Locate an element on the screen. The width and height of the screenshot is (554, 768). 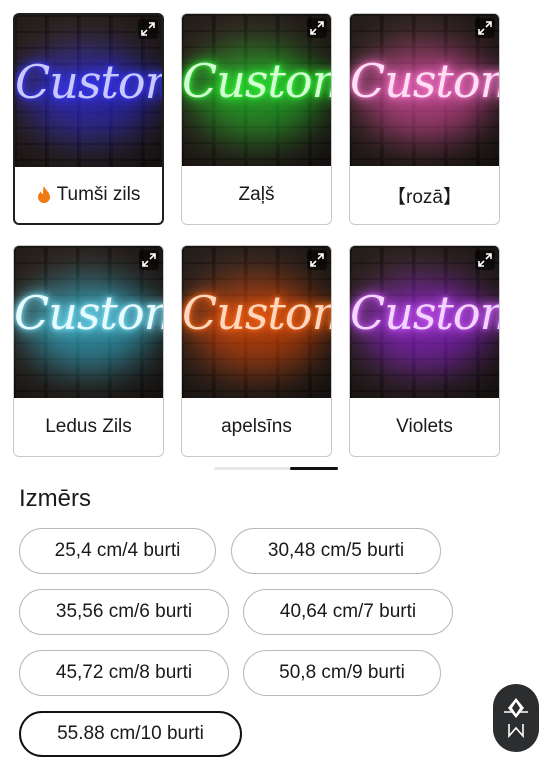
color-option-label-wrap: Ledus Zils is located at coordinates (88, 427).